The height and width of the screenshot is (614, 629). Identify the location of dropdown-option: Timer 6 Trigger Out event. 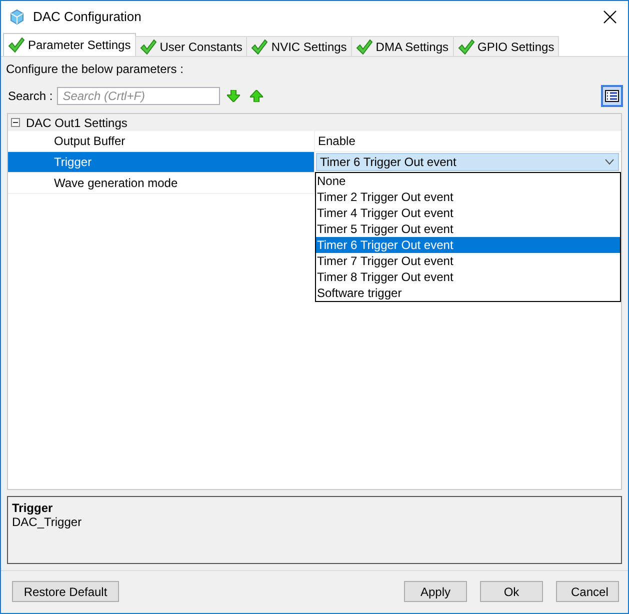
(468, 245).